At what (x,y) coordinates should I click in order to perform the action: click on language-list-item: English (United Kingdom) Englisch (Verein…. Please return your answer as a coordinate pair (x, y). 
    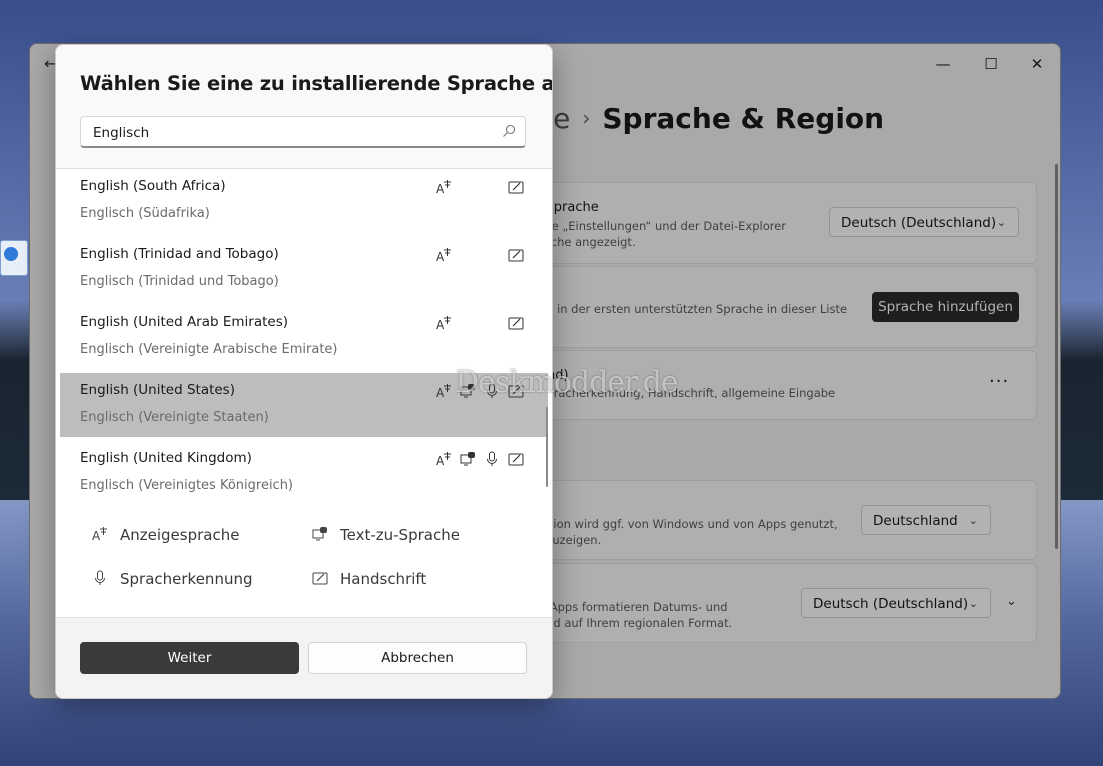
    Looking at the image, I should click on (304, 473).